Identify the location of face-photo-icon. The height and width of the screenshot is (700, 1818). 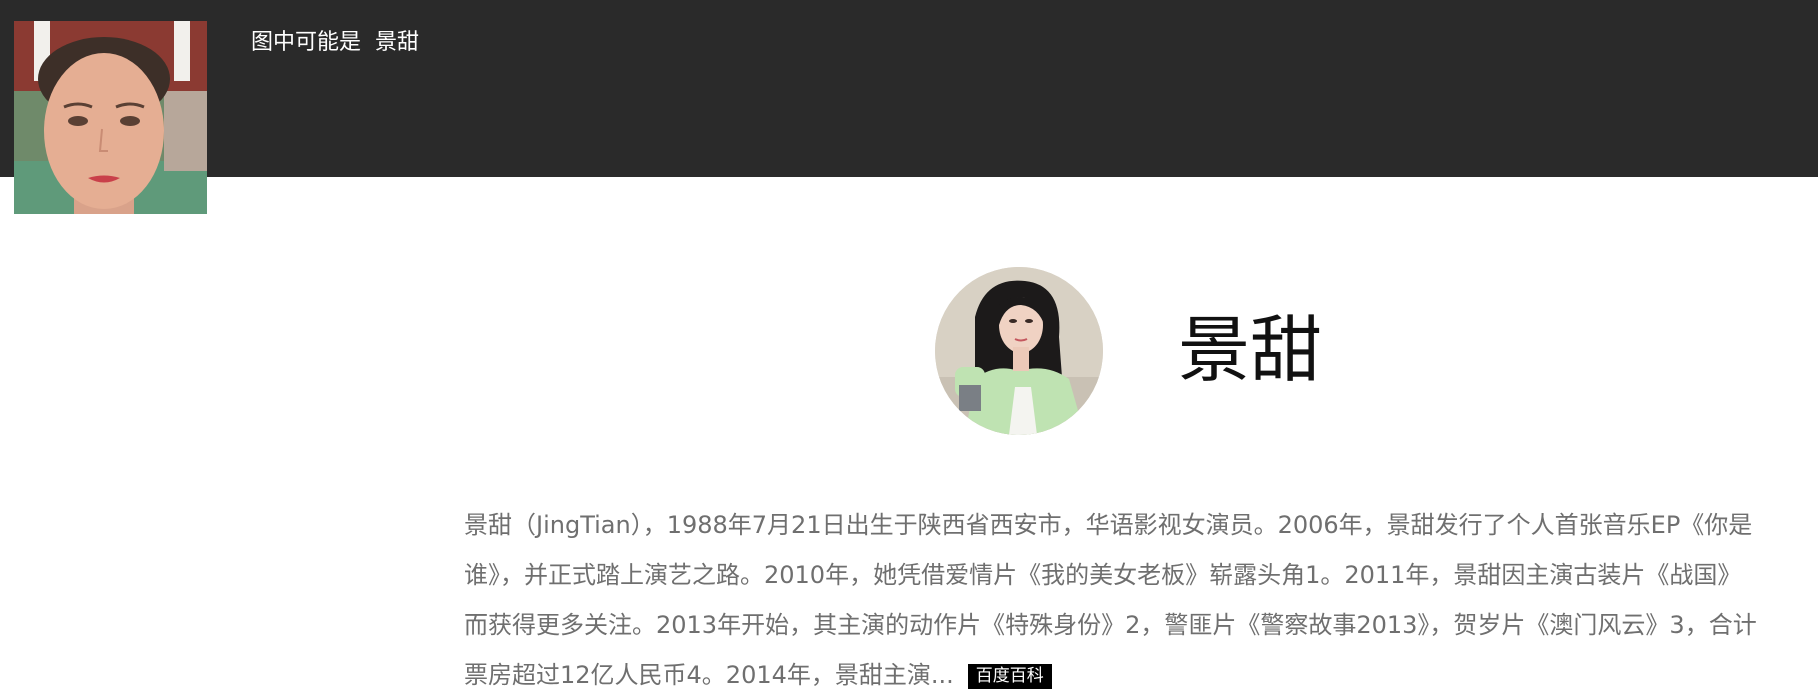
(110, 117).